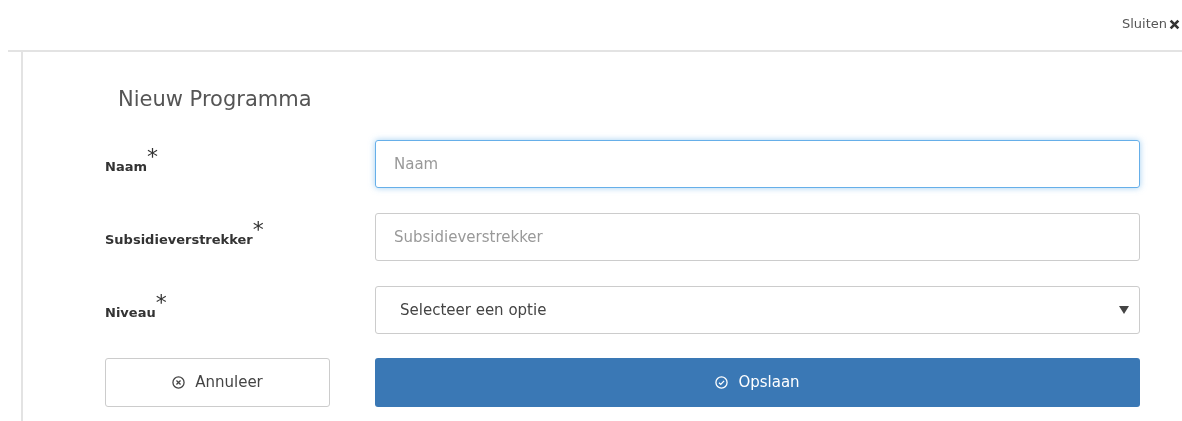 The width and height of the screenshot is (1182, 421). I want to click on close-link: Sluiten, so click(1150, 25).